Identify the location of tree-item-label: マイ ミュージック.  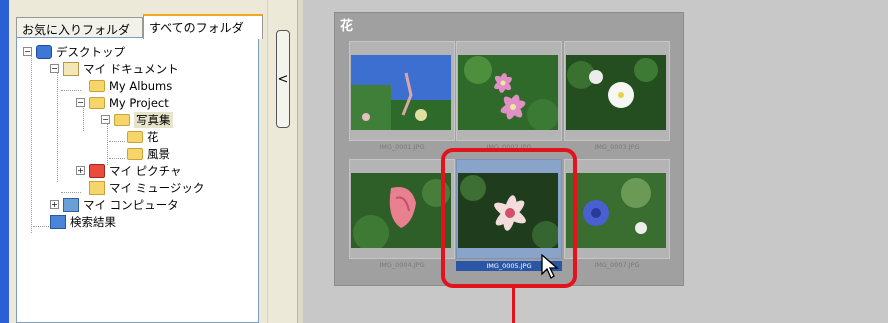
(157, 187).